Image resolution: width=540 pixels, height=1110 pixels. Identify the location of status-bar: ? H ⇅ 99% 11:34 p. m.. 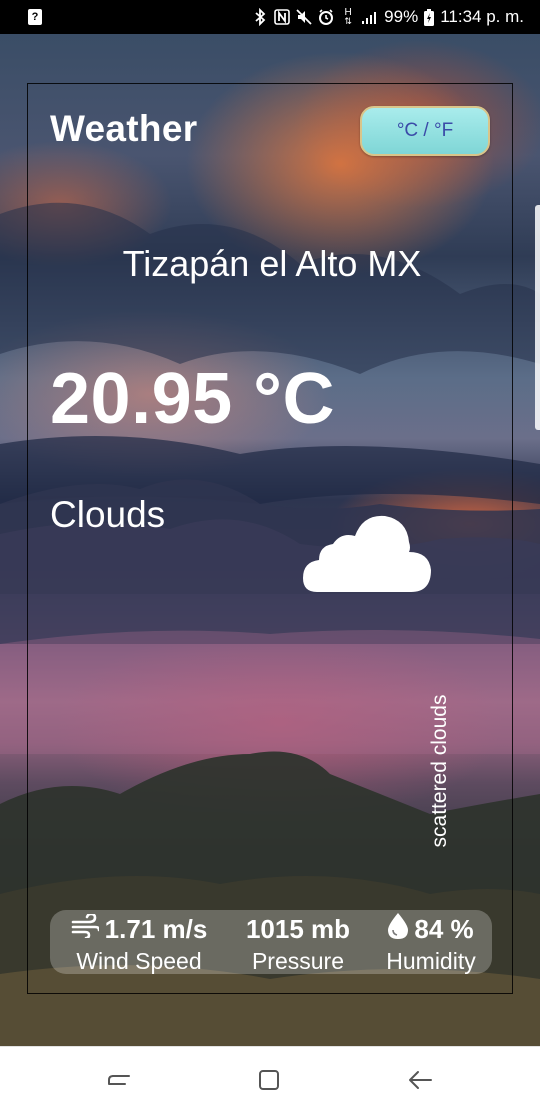
(270, 17).